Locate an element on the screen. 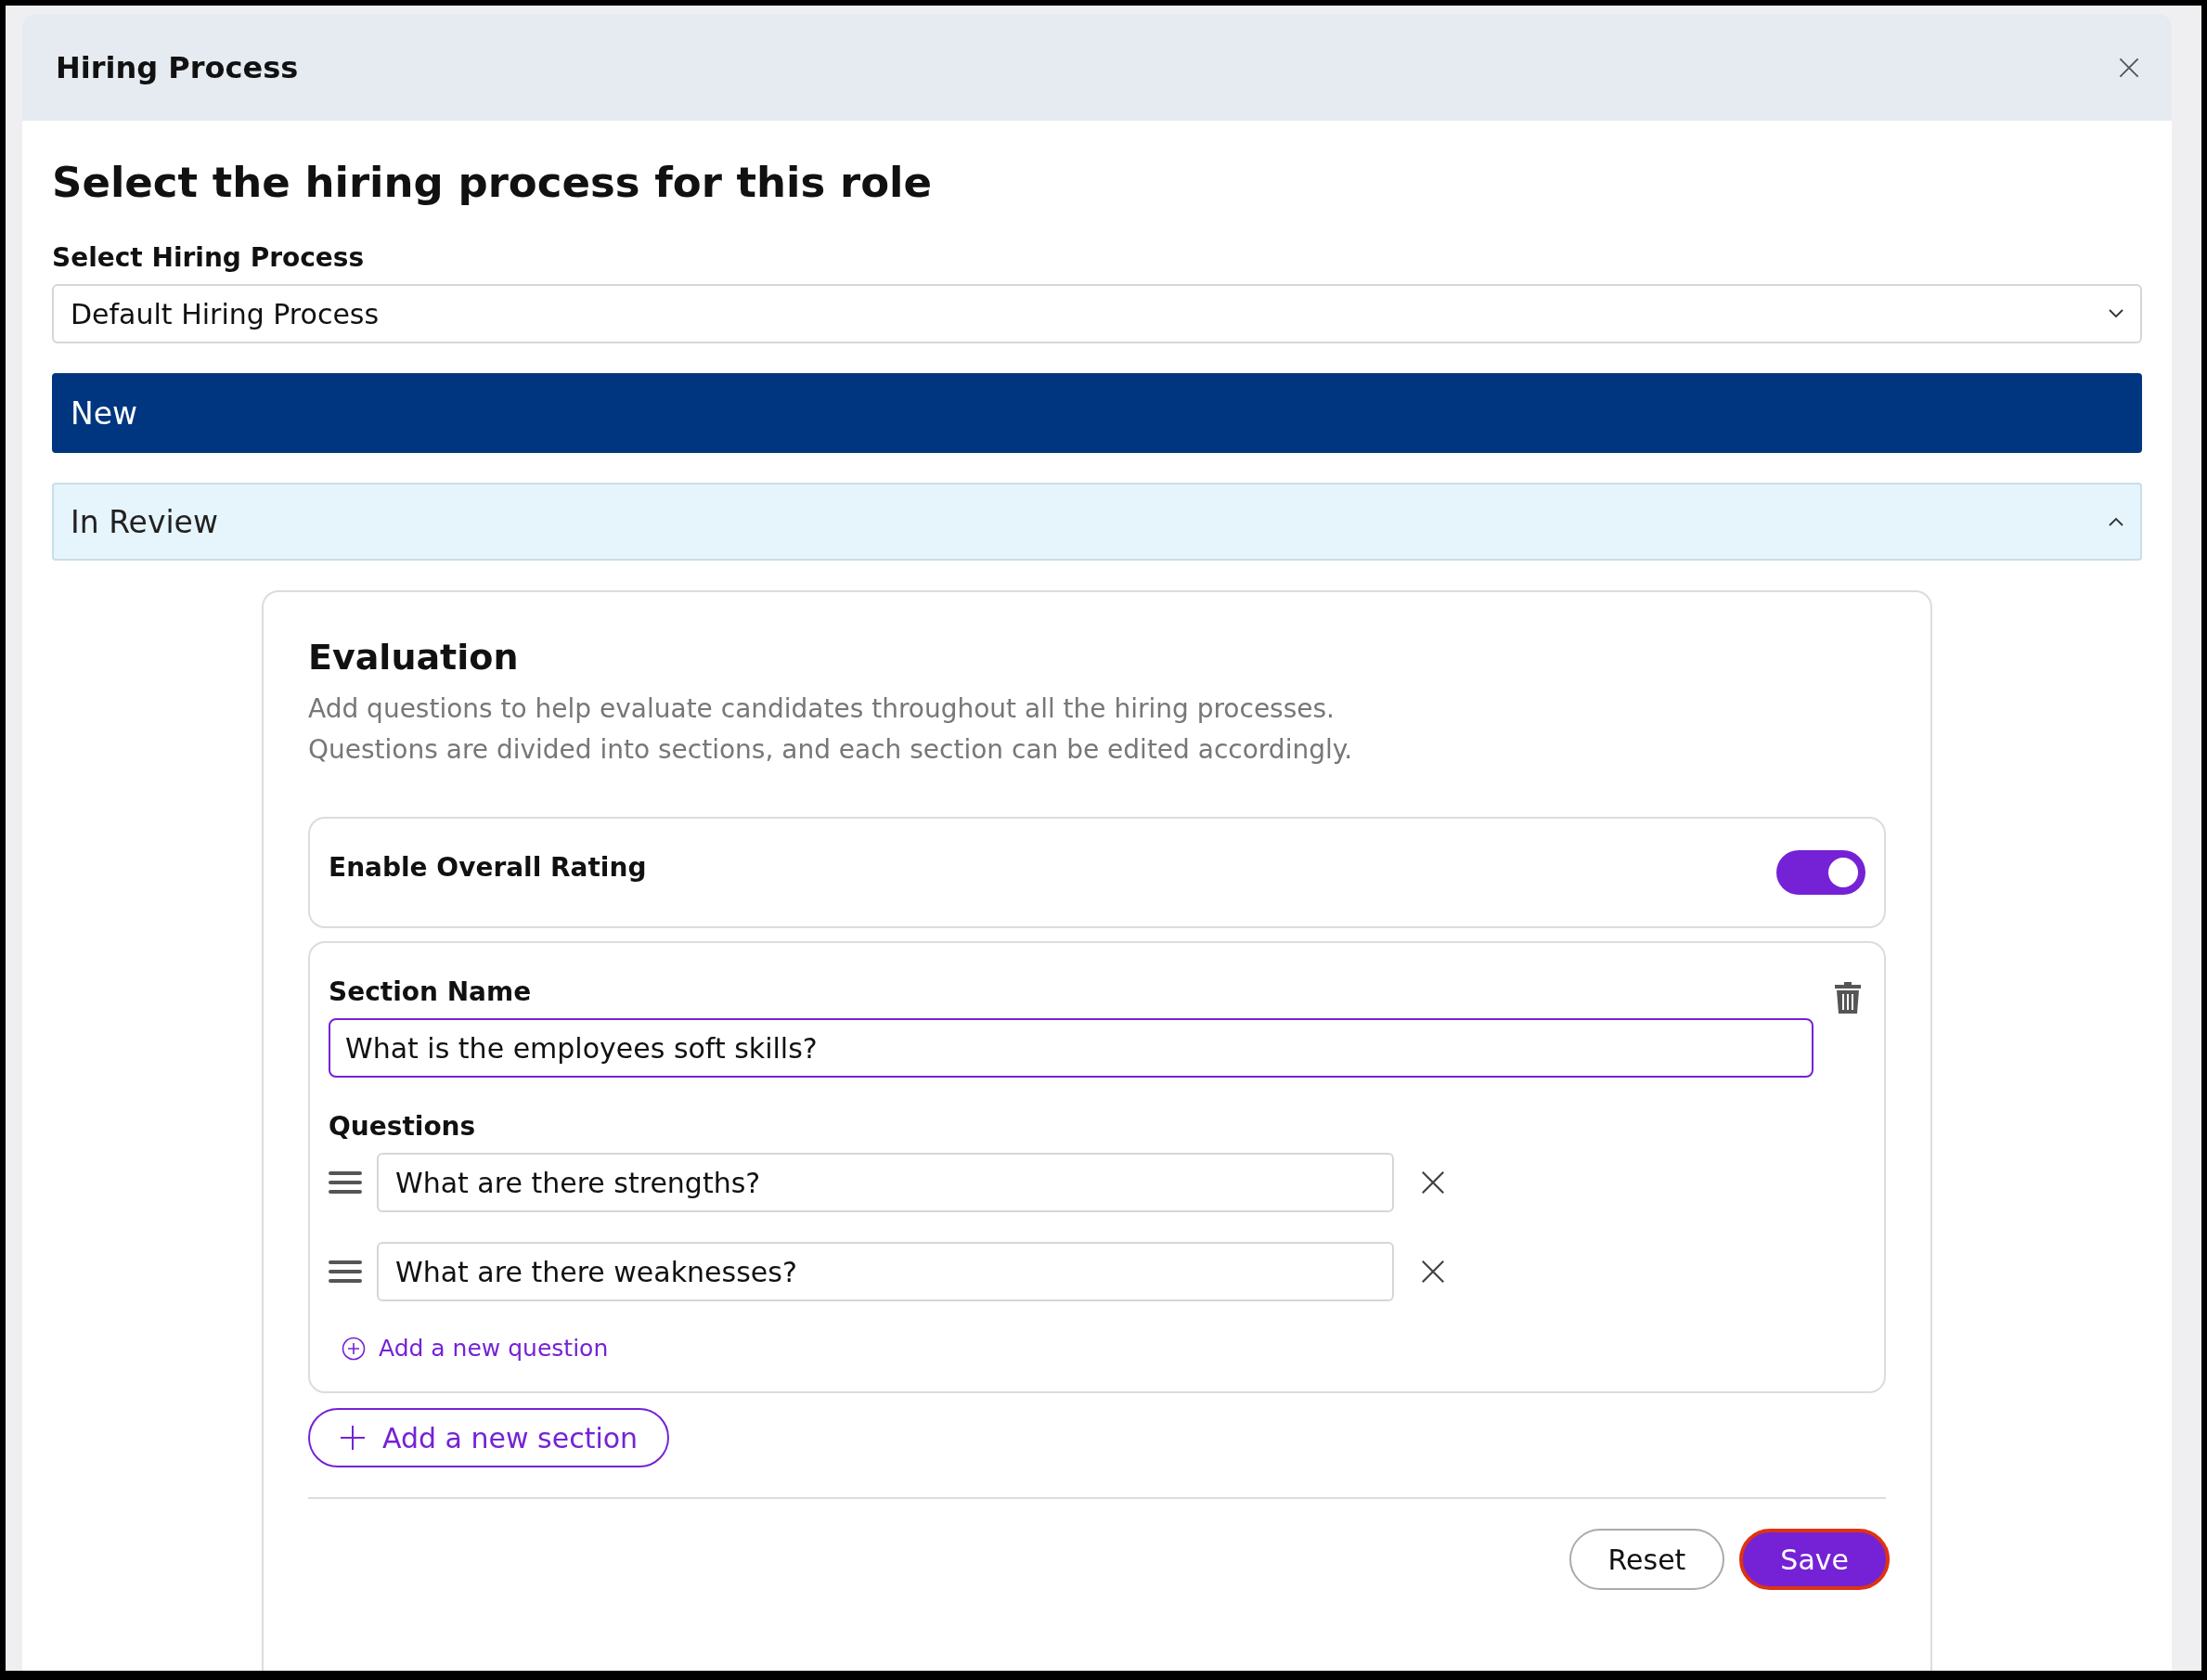 The image size is (2207, 1680). add-section-button: Add a new section is located at coordinates (489, 1437).